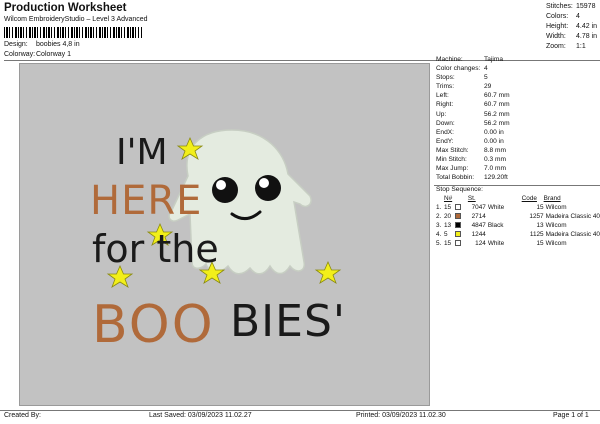 The width and height of the screenshot is (600, 424). I want to click on col-header-brand: Brand, so click(552, 198).